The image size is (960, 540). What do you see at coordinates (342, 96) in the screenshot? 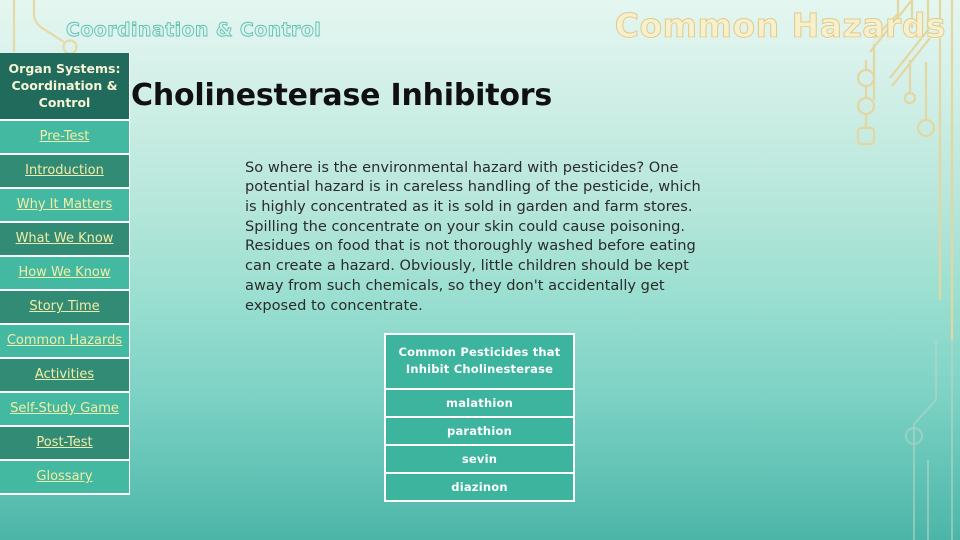
I see `page-title: Cholinesterase Inhibitors` at bounding box center [342, 96].